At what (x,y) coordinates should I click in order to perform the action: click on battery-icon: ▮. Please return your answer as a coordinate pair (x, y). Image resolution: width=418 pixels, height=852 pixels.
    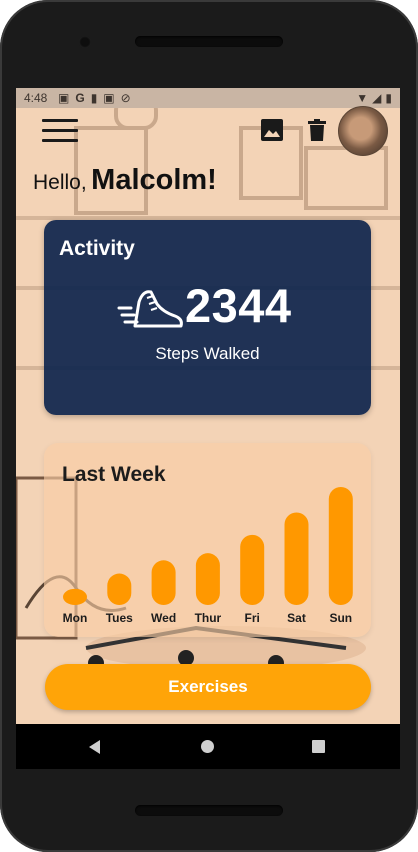
    Looking at the image, I should click on (388, 98).